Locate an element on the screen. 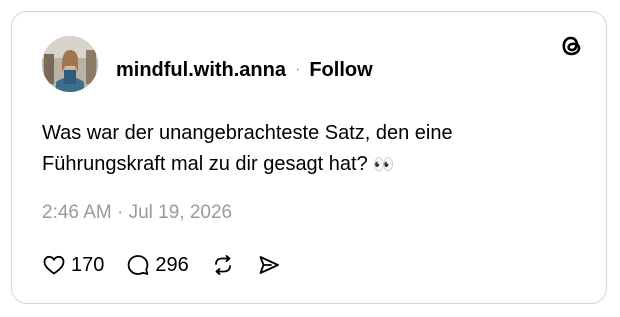 Image resolution: width=620 pixels, height=317 pixels. follow-button: Follow is located at coordinates (340, 70).